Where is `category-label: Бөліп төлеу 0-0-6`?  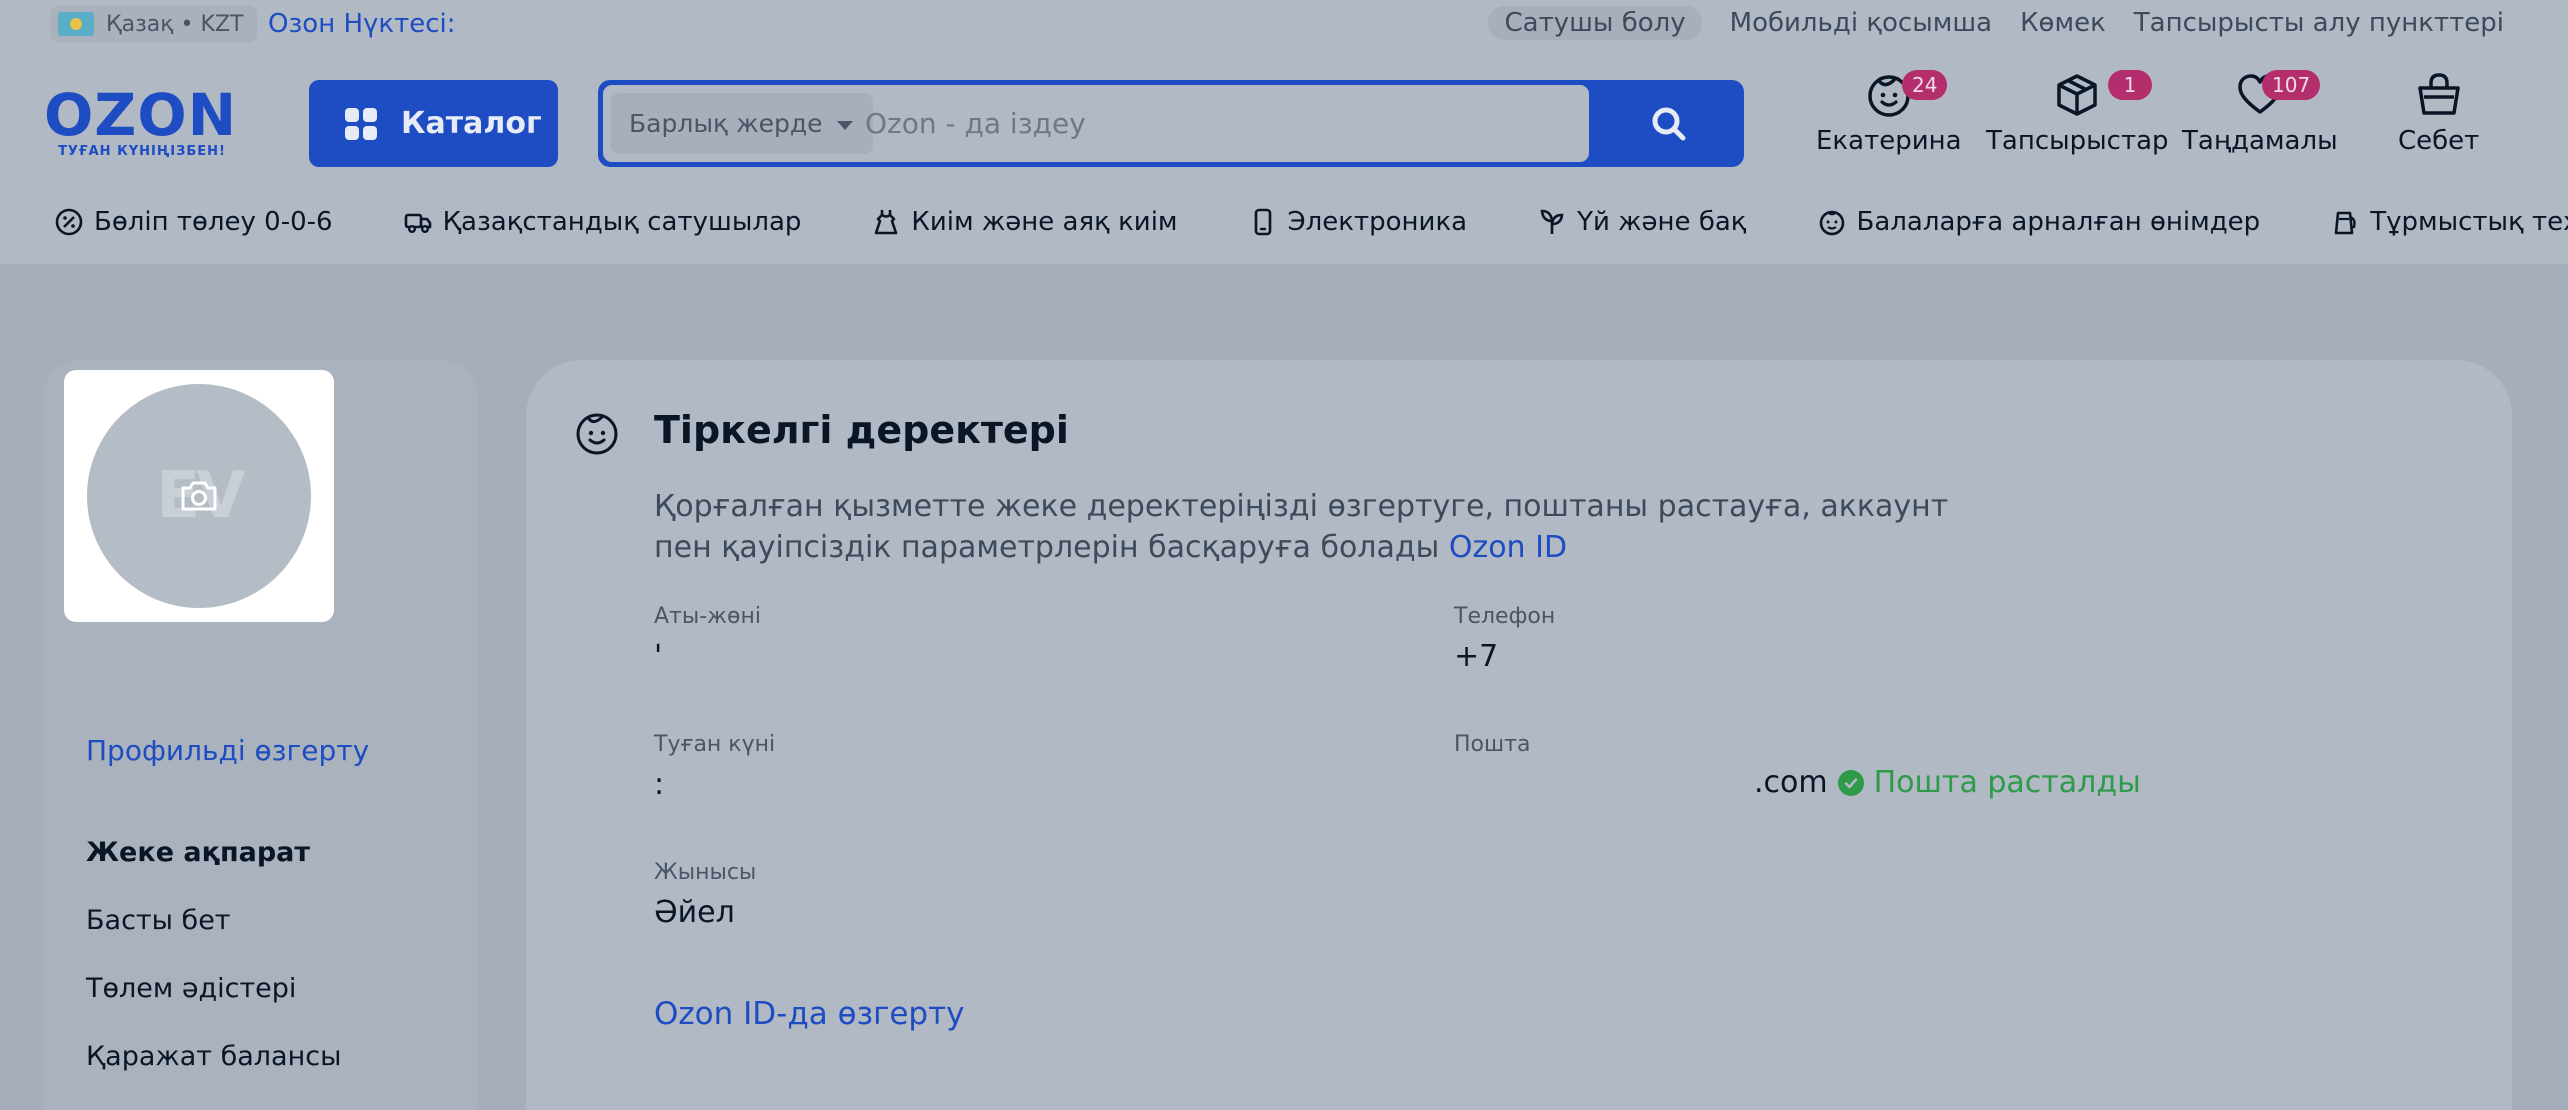 category-label: Бөліп төлеу 0-0-6 is located at coordinates (213, 222).